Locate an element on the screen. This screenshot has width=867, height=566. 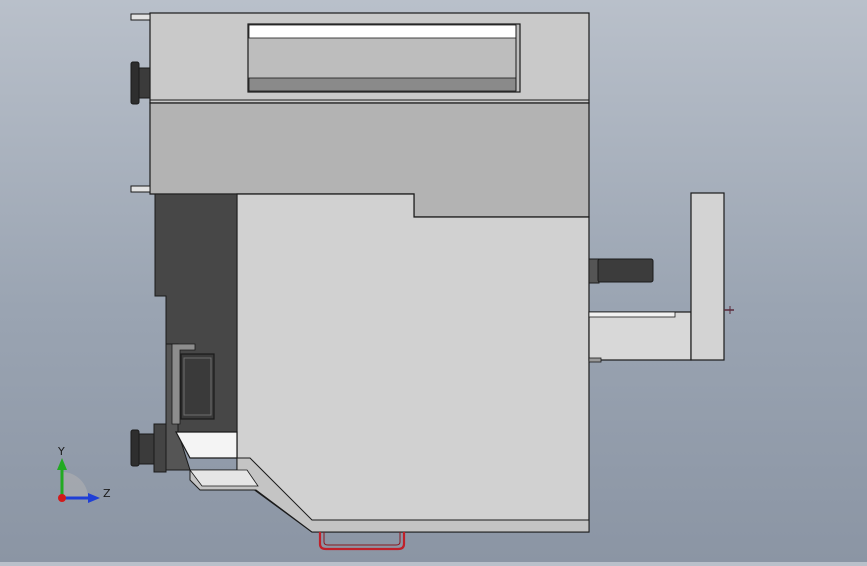
bracket-arm is located at coordinates (640, 336).